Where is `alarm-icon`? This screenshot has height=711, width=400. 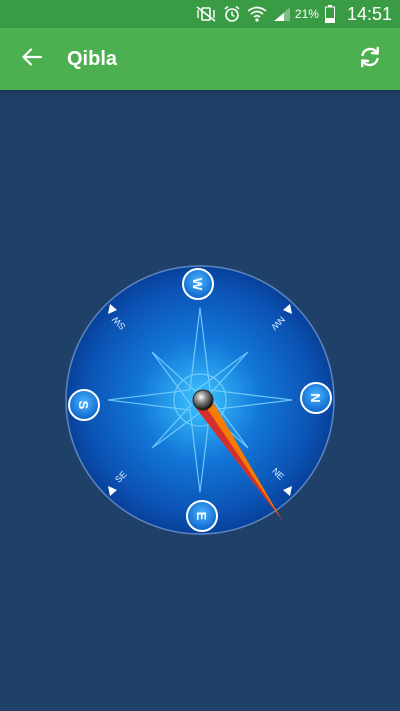
alarm-icon is located at coordinates (232, 14).